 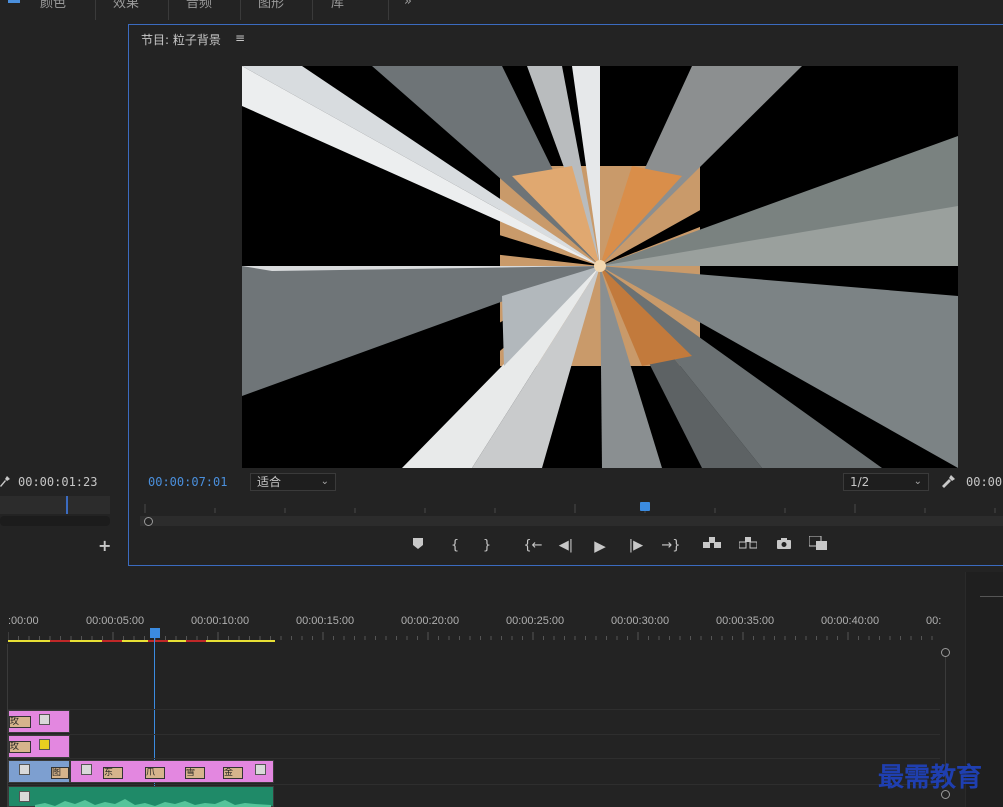 What do you see at coordinates (886, 482) in the screenshot?
I see `resolution-select: 1/2 ⌄` at bounding box center [886, 482].